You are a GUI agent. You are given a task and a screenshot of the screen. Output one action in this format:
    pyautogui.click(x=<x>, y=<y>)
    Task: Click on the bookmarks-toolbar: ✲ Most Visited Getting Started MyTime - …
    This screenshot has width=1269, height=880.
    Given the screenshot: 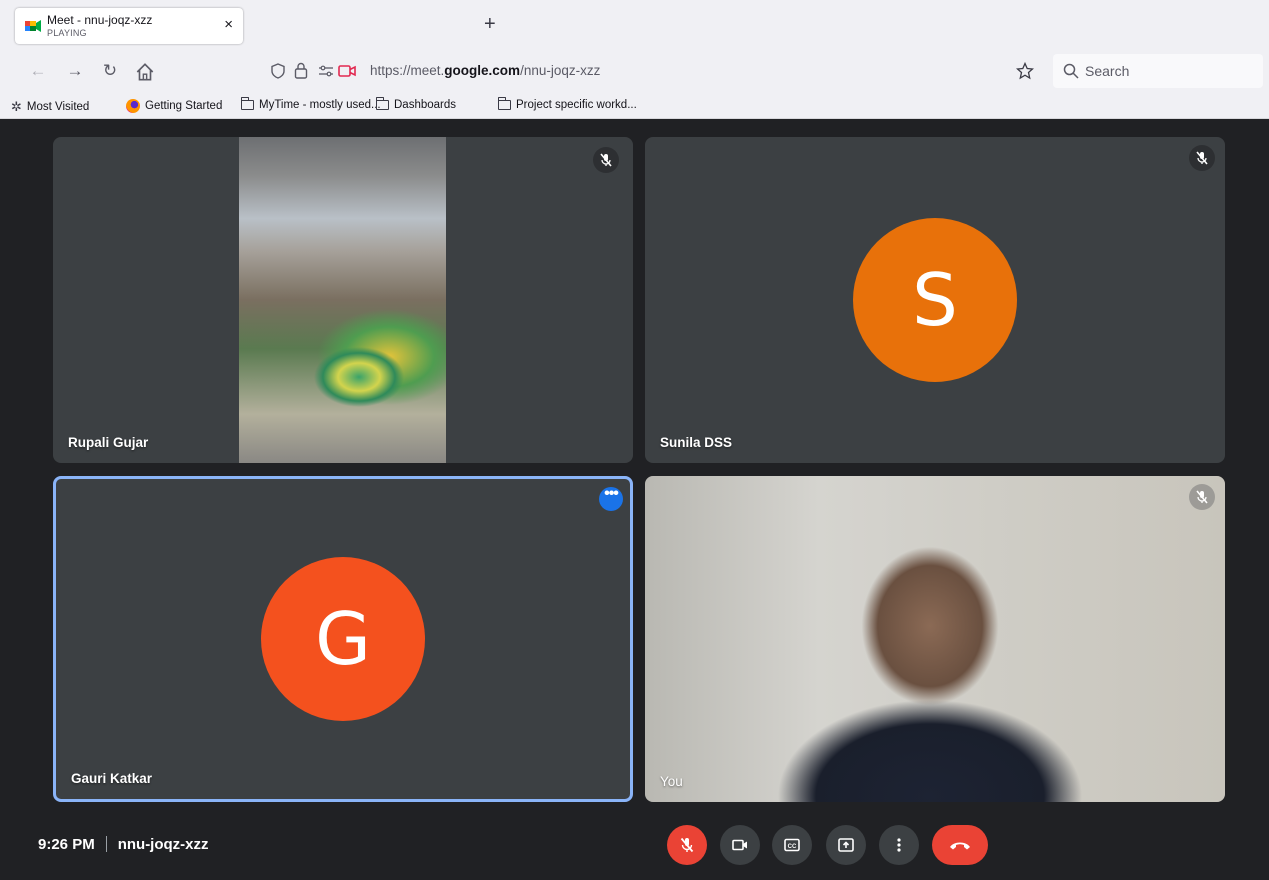 What is the action you would take?
    pyautogui.click(x=634, y=106)
    